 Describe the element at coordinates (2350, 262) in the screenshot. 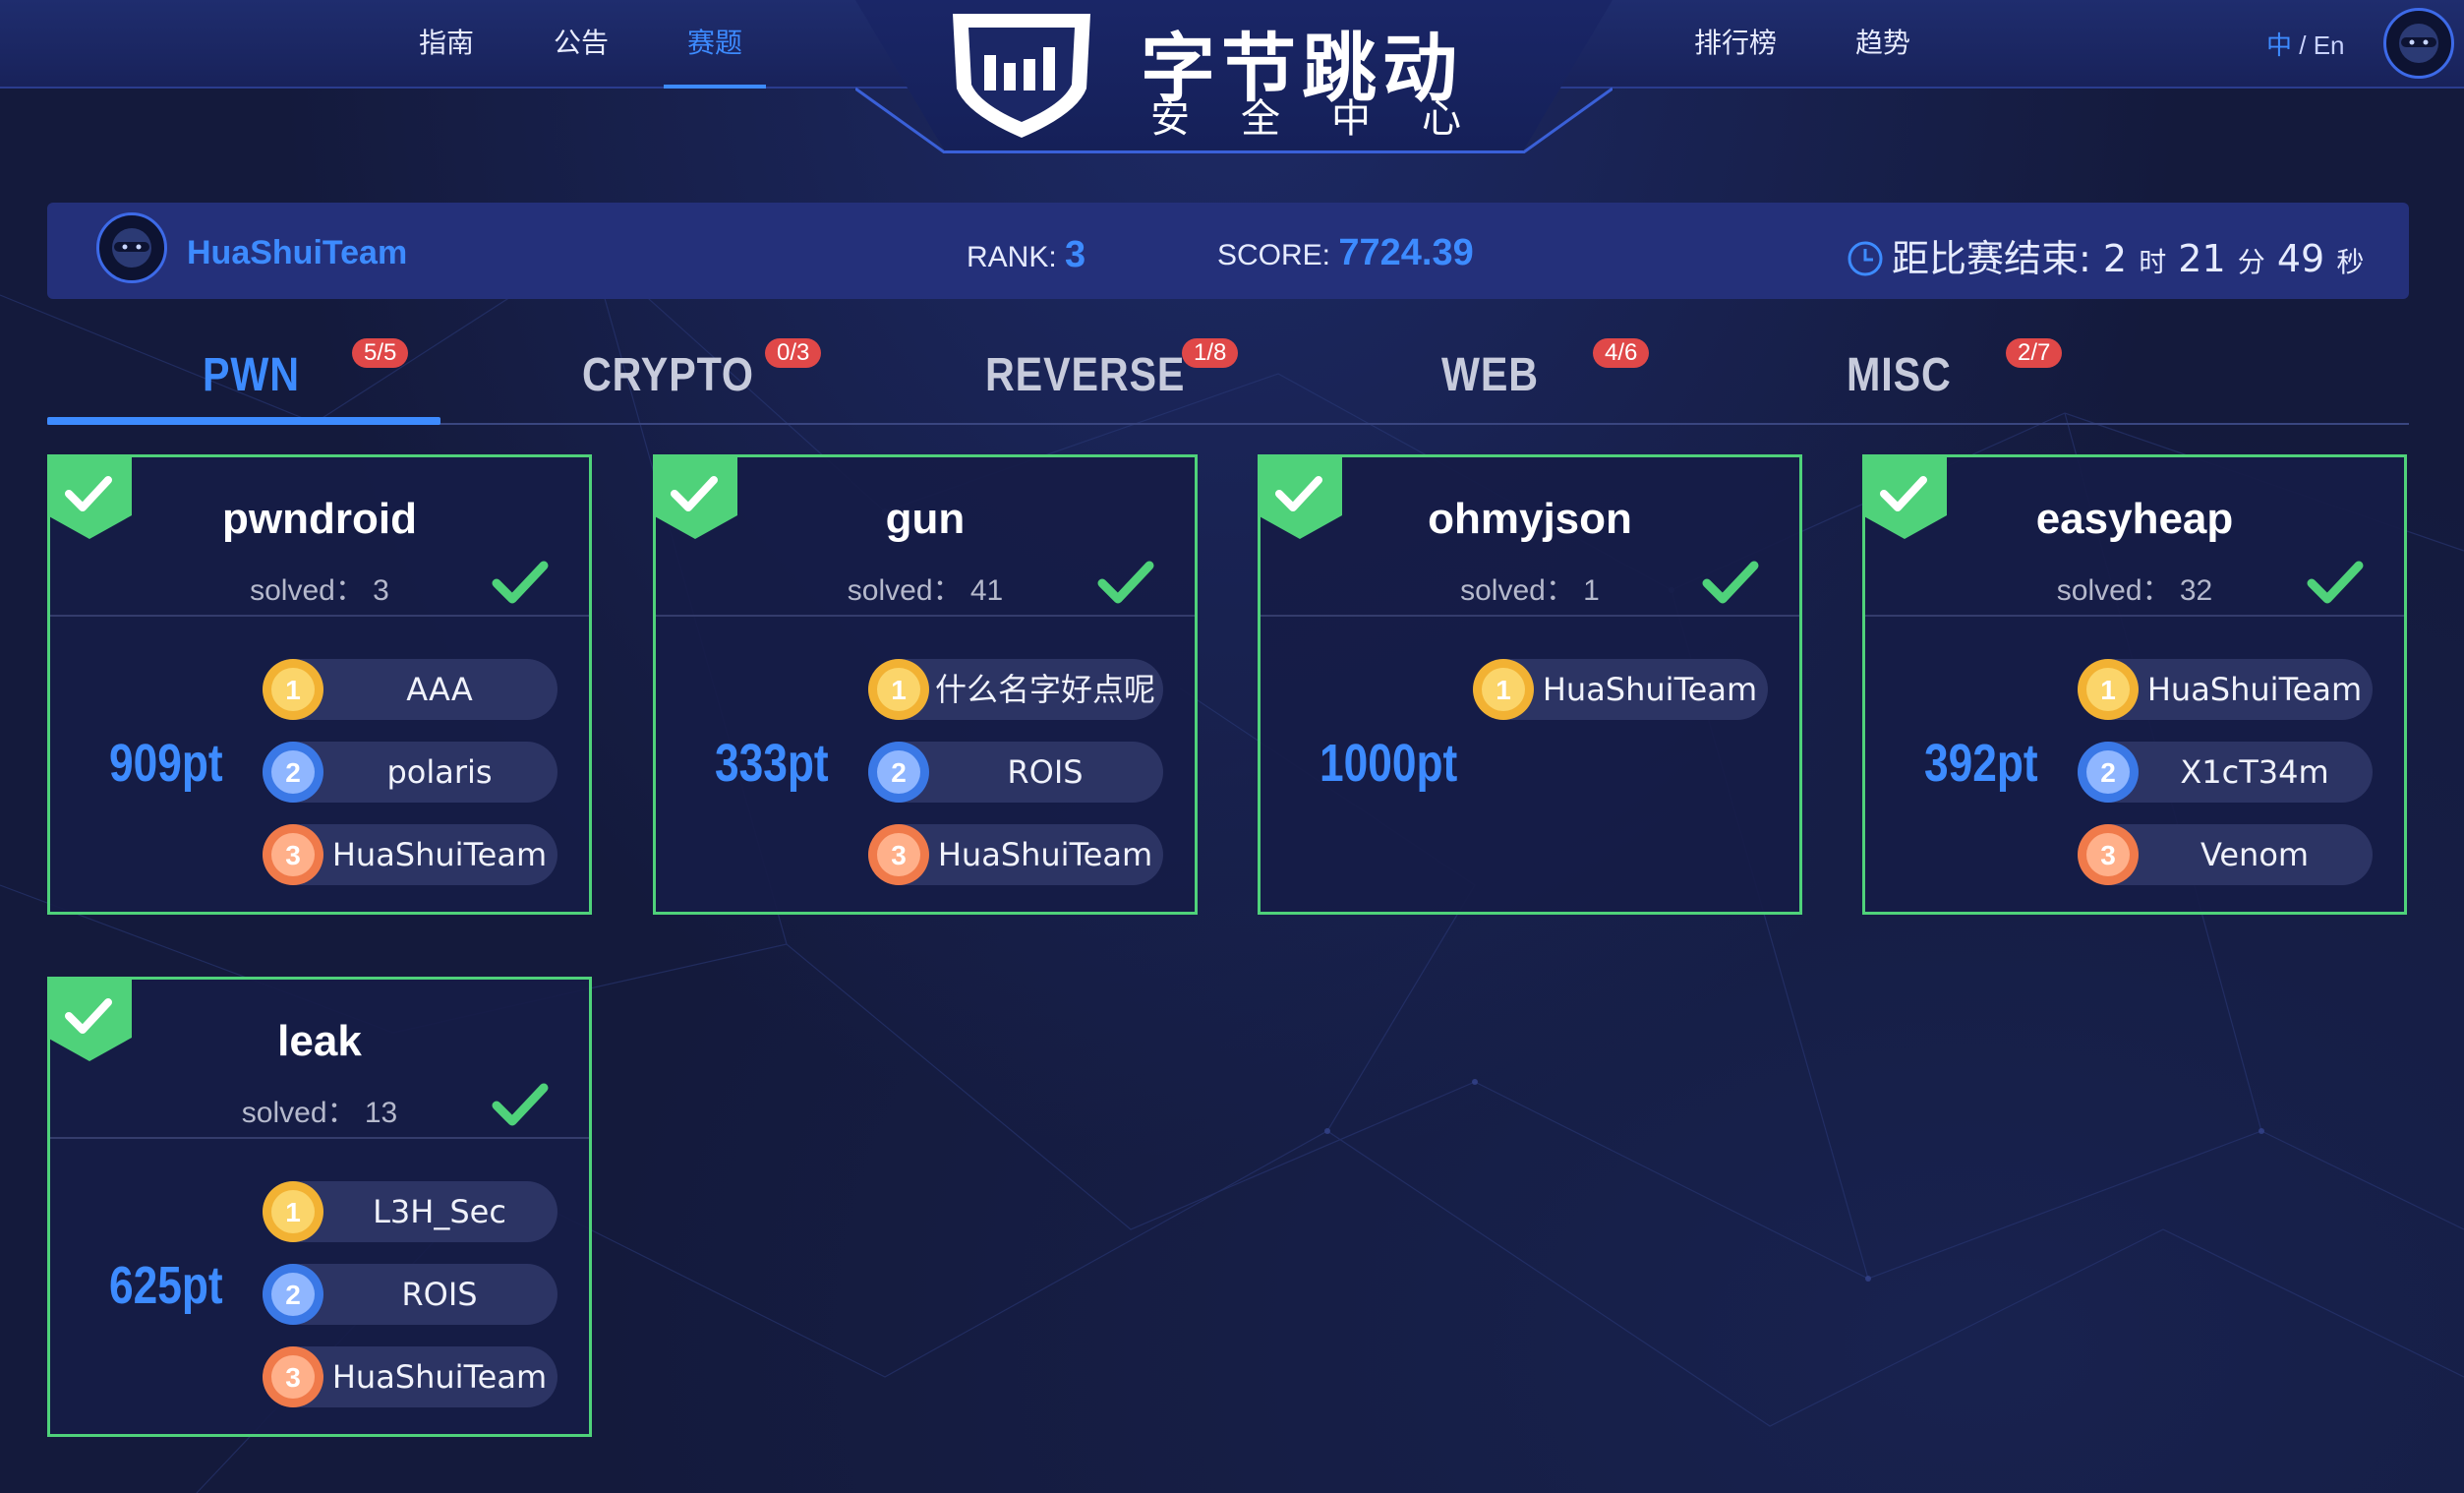

I see `seconds-unit: 秒` at that location.